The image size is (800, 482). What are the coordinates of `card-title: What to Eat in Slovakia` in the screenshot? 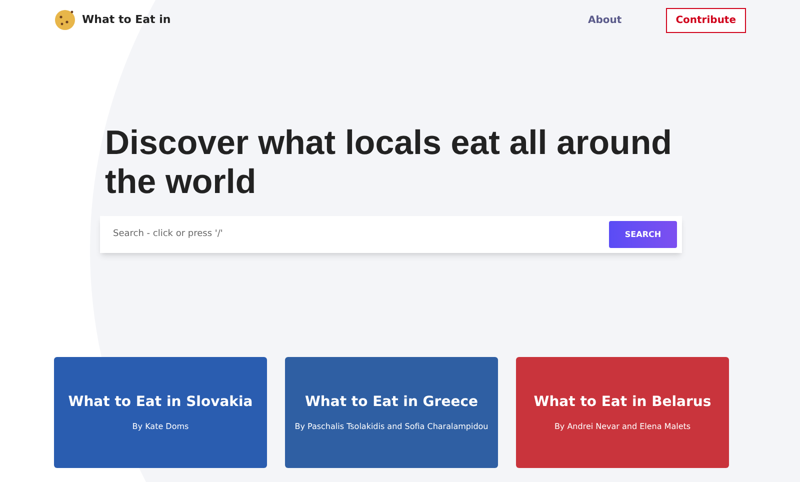 It's located at (160, 402).